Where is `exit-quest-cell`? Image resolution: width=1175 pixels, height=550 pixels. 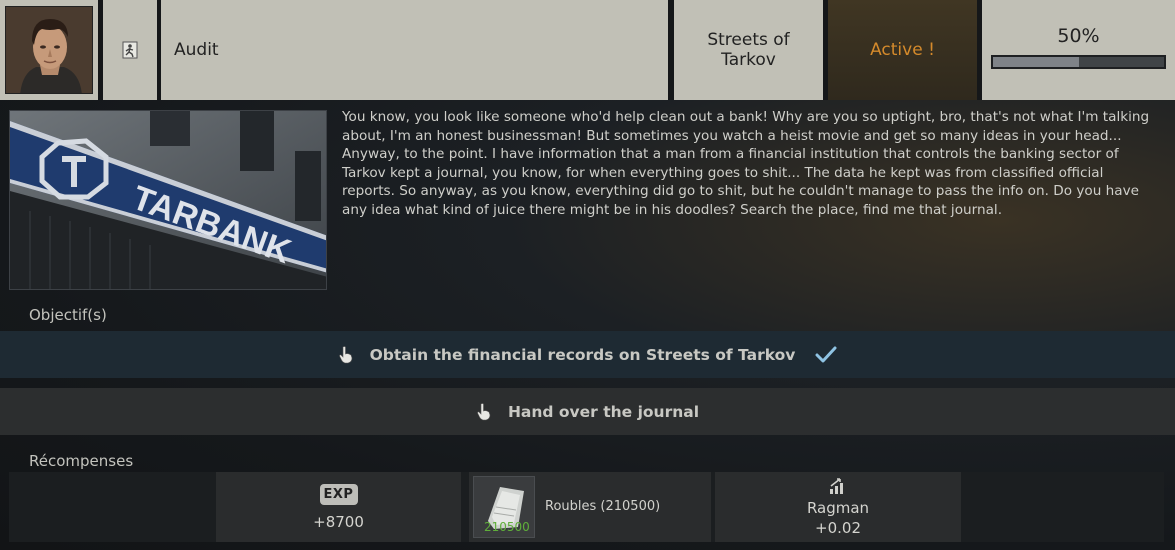
exit-quest-cell is located at coordinates (130, 50).